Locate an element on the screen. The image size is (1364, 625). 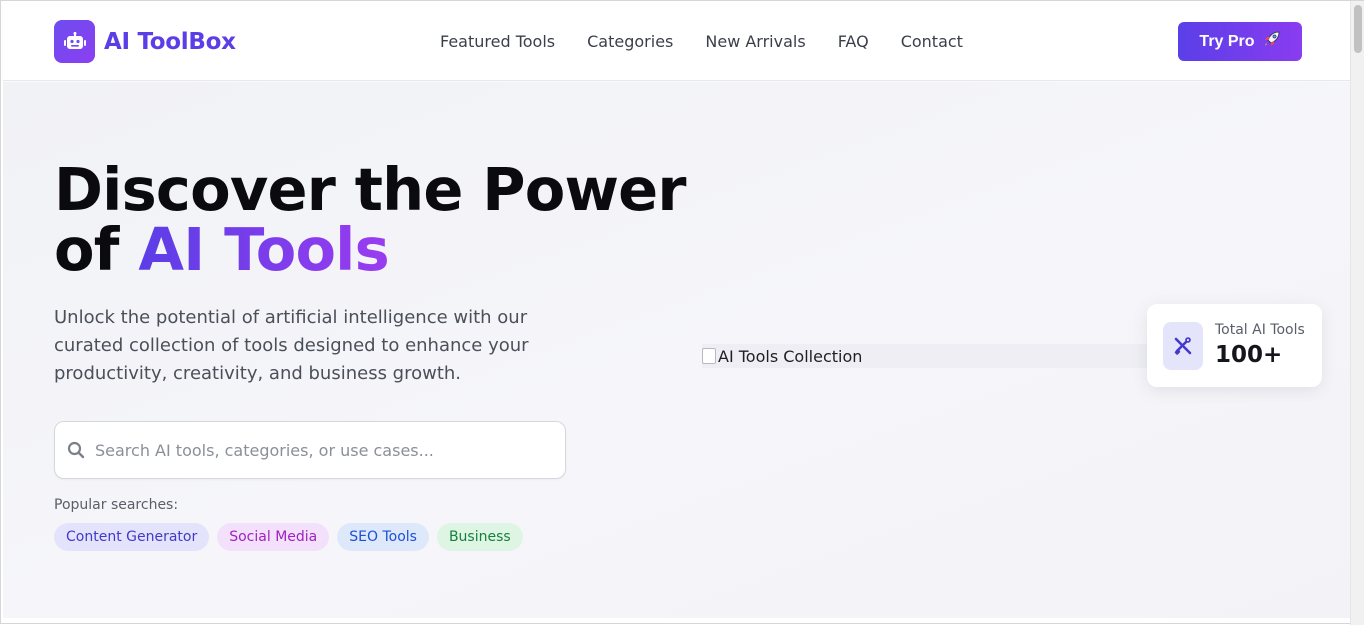
hero-title-accent: AI Tools is located at coordinates (263, 249).